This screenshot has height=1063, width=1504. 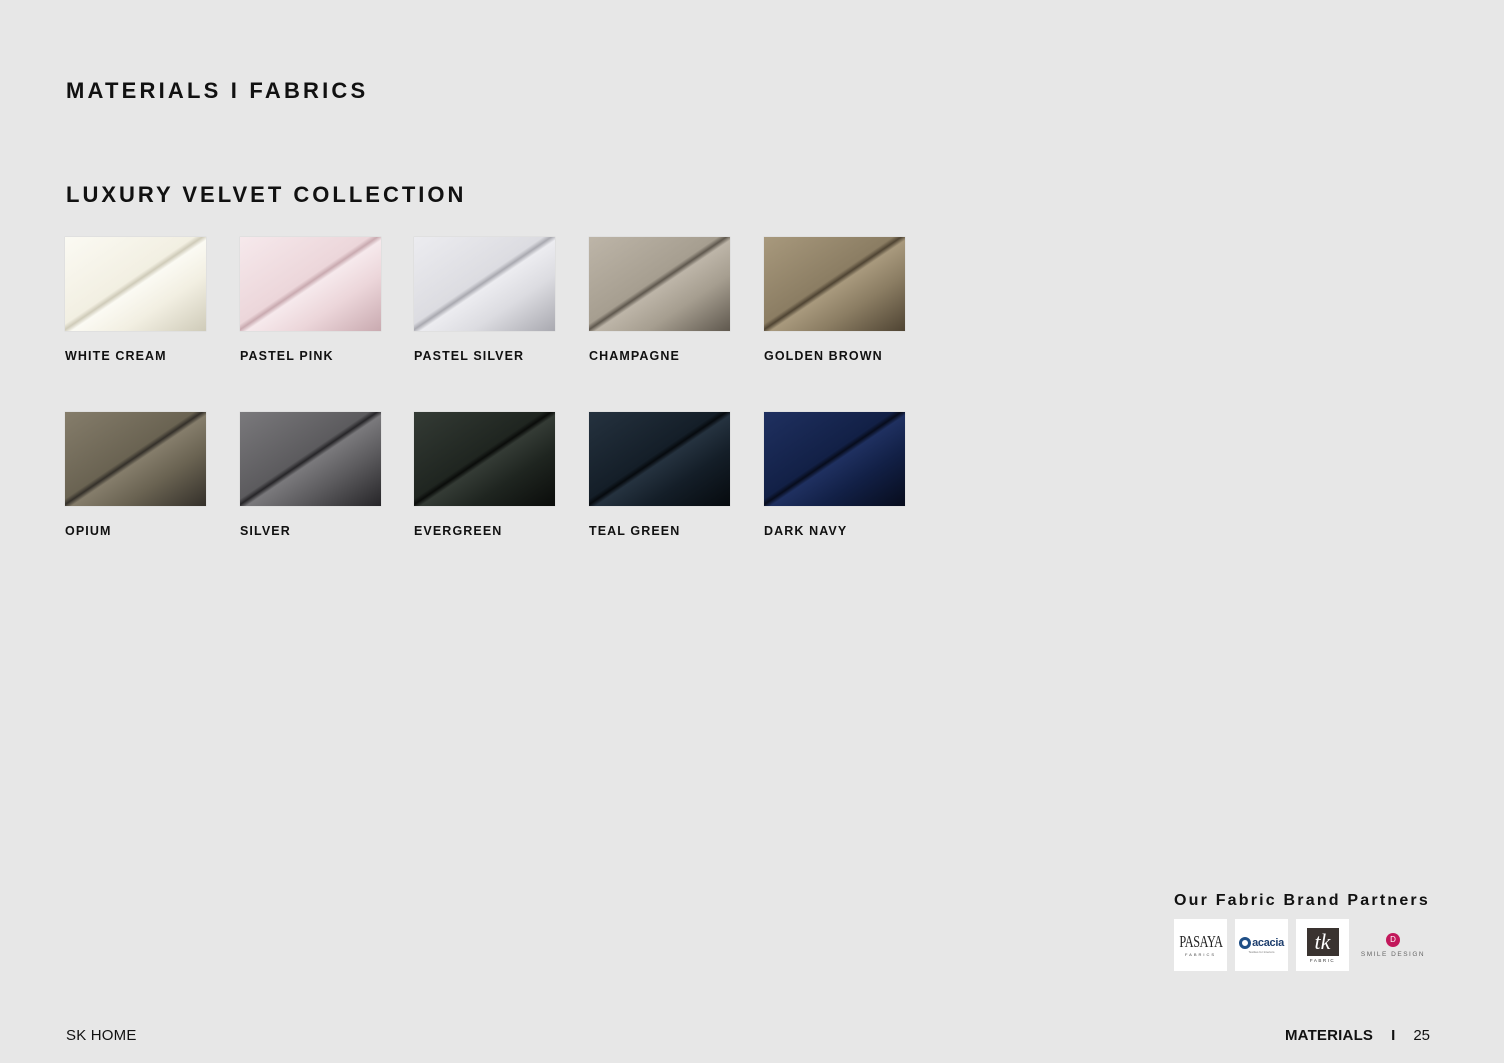 I want to click on swatch-label: OPIUM, so click(x=88, y=531).